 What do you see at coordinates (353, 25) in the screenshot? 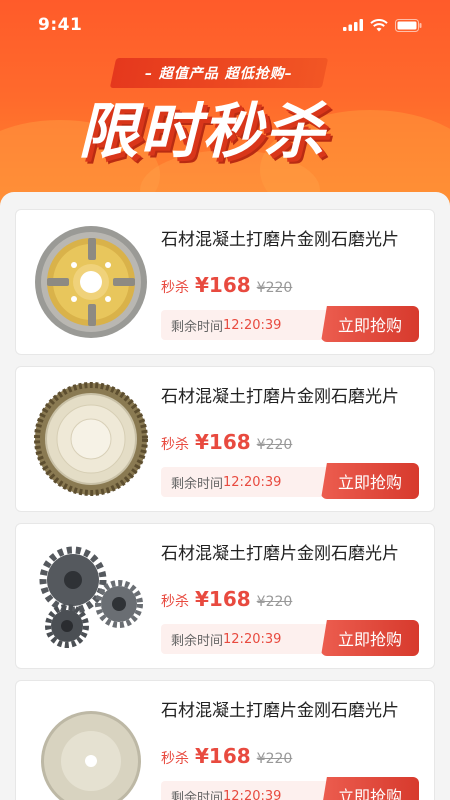
I see `signal-icon` at bounding box center [353, 25].